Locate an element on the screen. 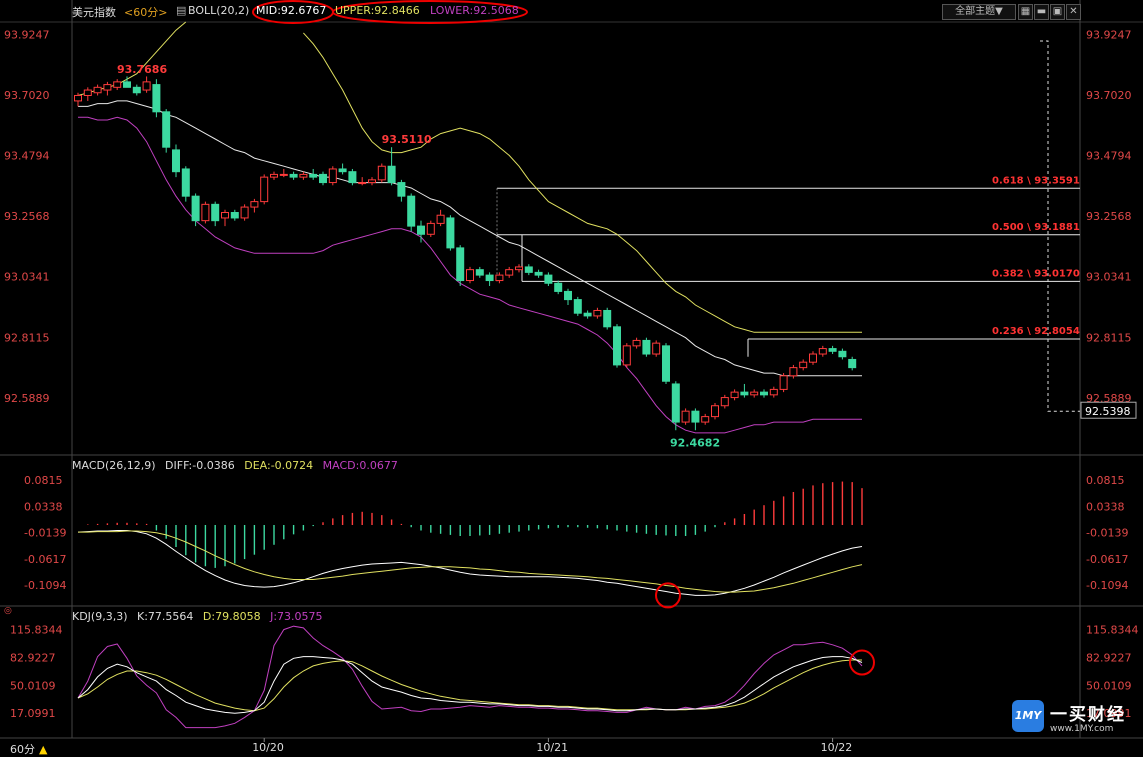 The width and height of the screenshot is (1143, 757). kdj-j-line is located at coordinates (470, 677).